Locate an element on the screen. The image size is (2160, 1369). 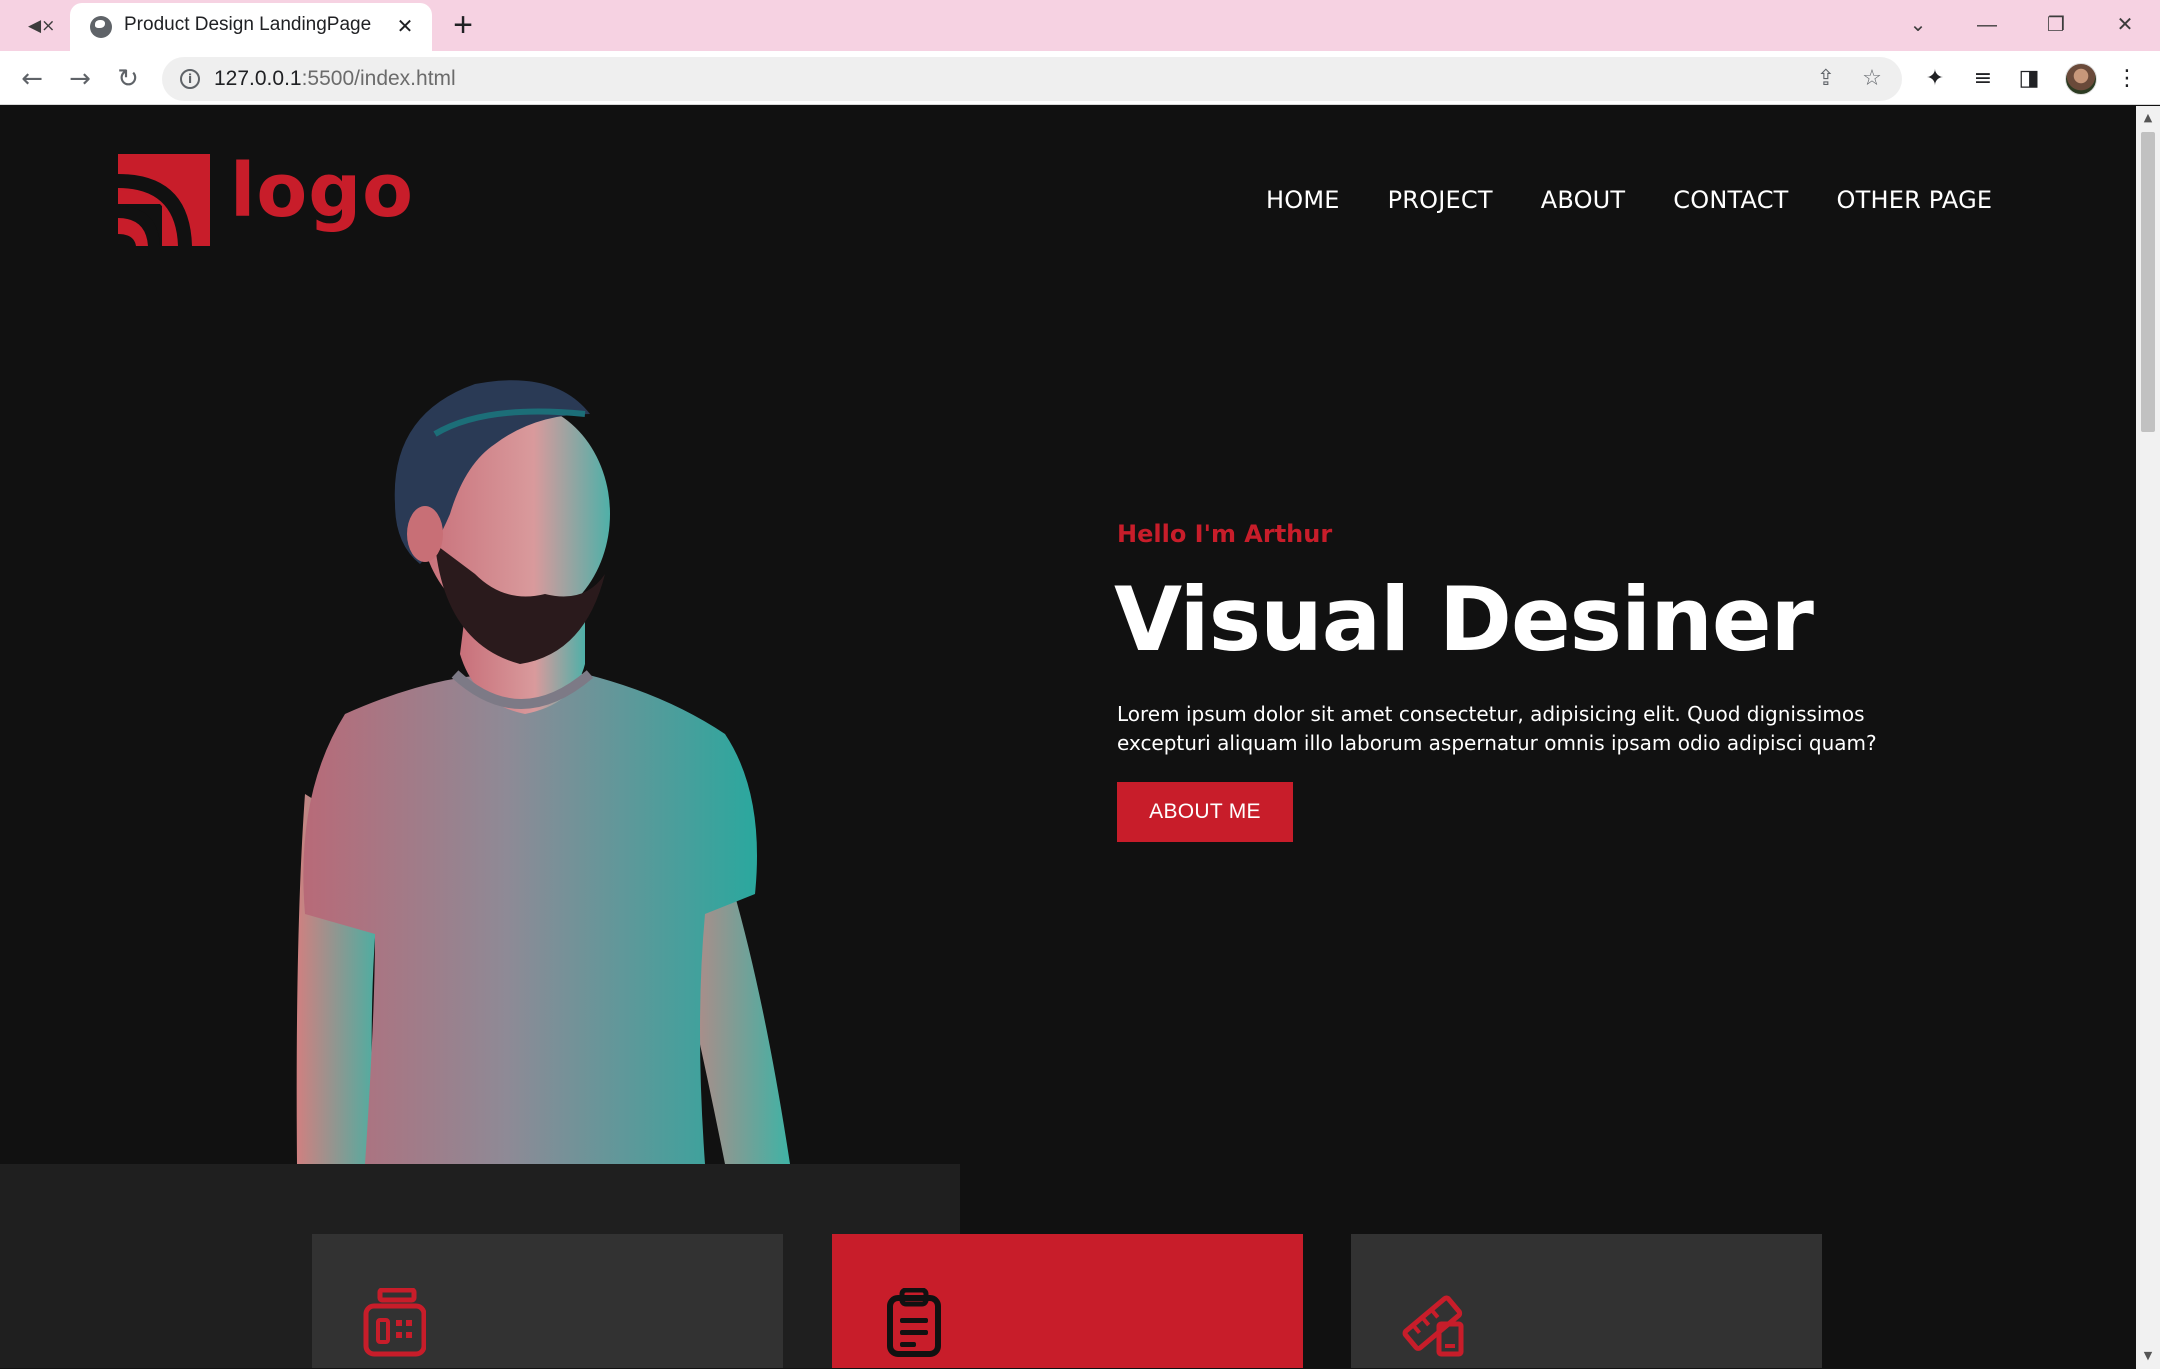
url-host: 127.0.0.1 is located at coordinates (258, 78).